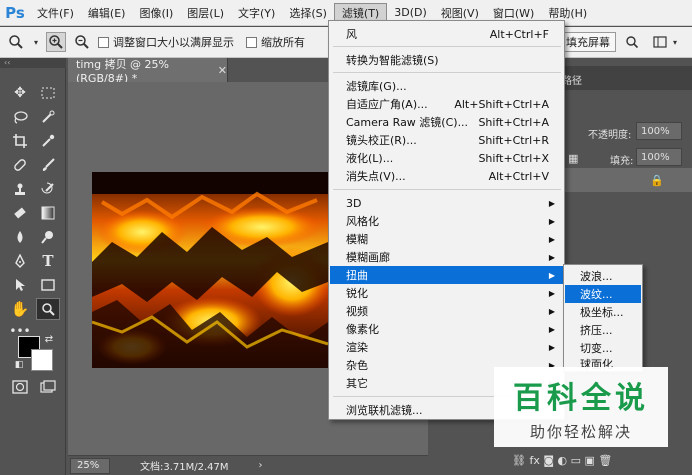 The height and width of the screenshot is (475, 692). What do you see at coordinates (82, 42) in the screenshot?
I see `zoom-out-icon` at bounding box center [82, 42].